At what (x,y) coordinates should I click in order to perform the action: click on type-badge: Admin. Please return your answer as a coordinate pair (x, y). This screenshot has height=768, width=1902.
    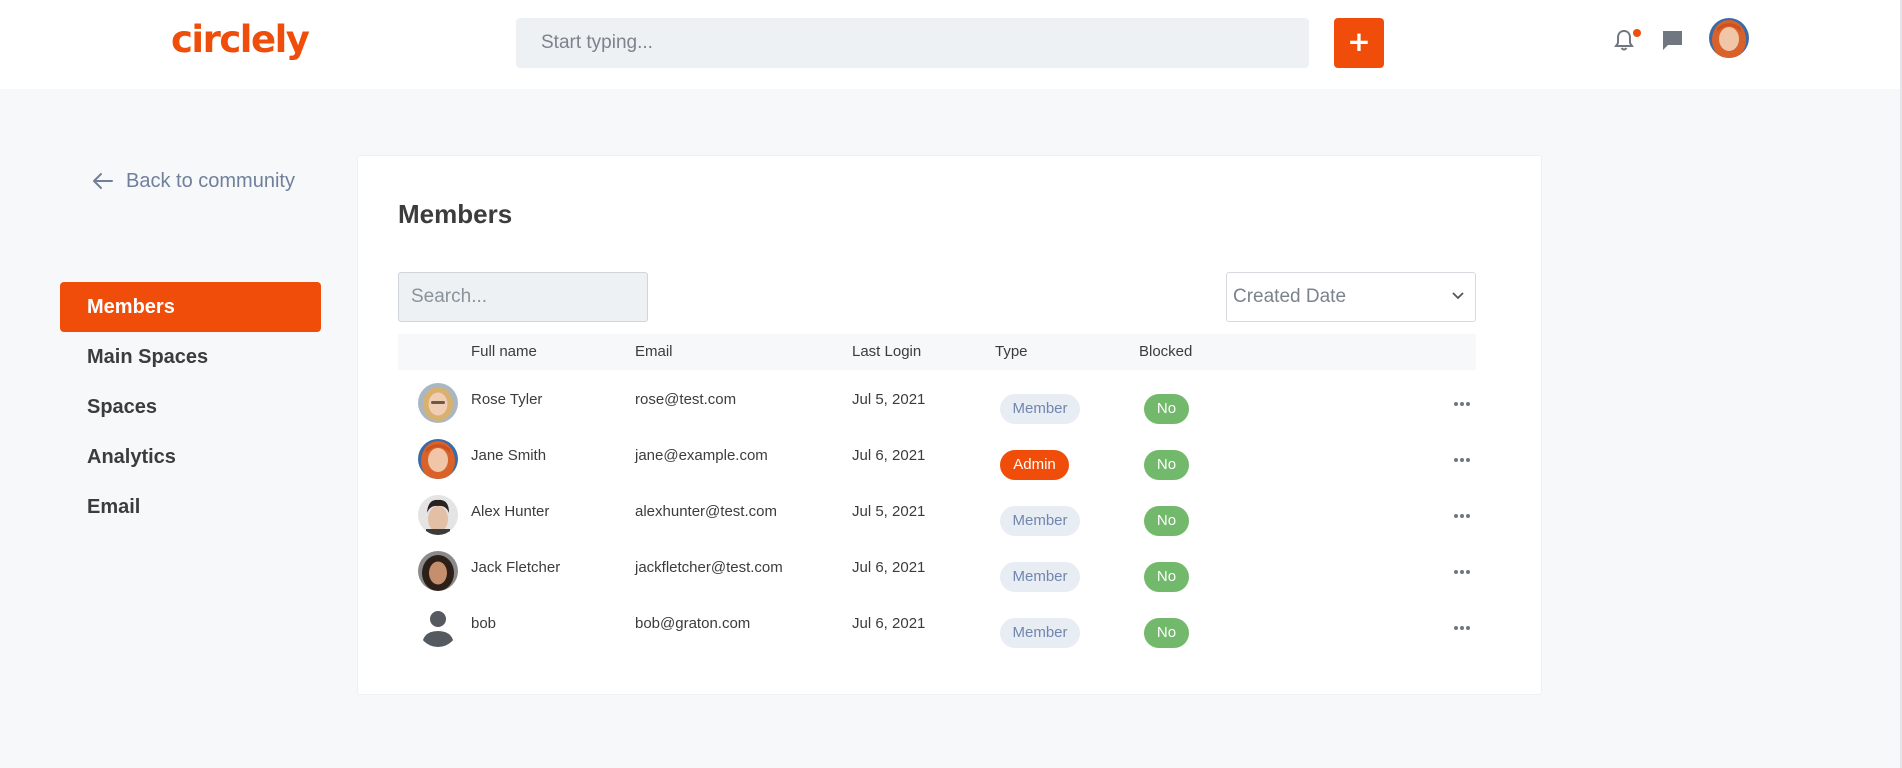
    Looking at the image, I should click on (1034, 465).